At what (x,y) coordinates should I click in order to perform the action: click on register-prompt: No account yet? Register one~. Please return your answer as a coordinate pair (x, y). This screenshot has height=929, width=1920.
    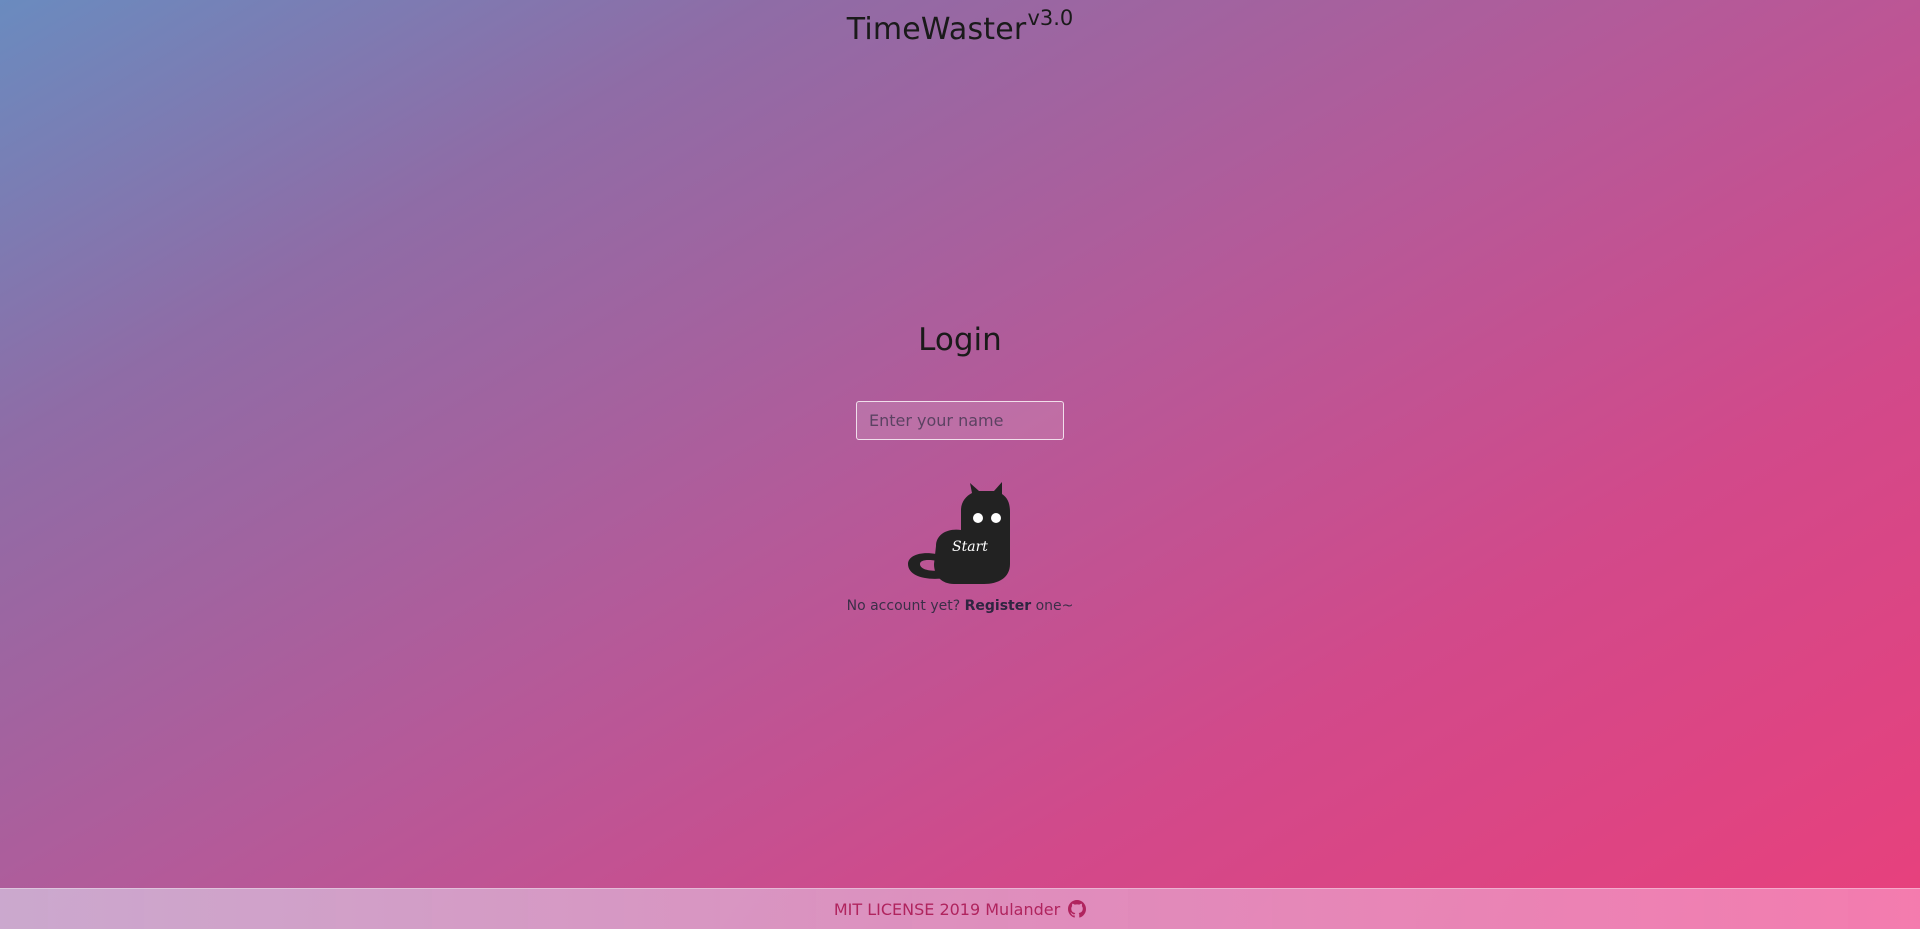
    Looking at the image, I should click on (960, 606).